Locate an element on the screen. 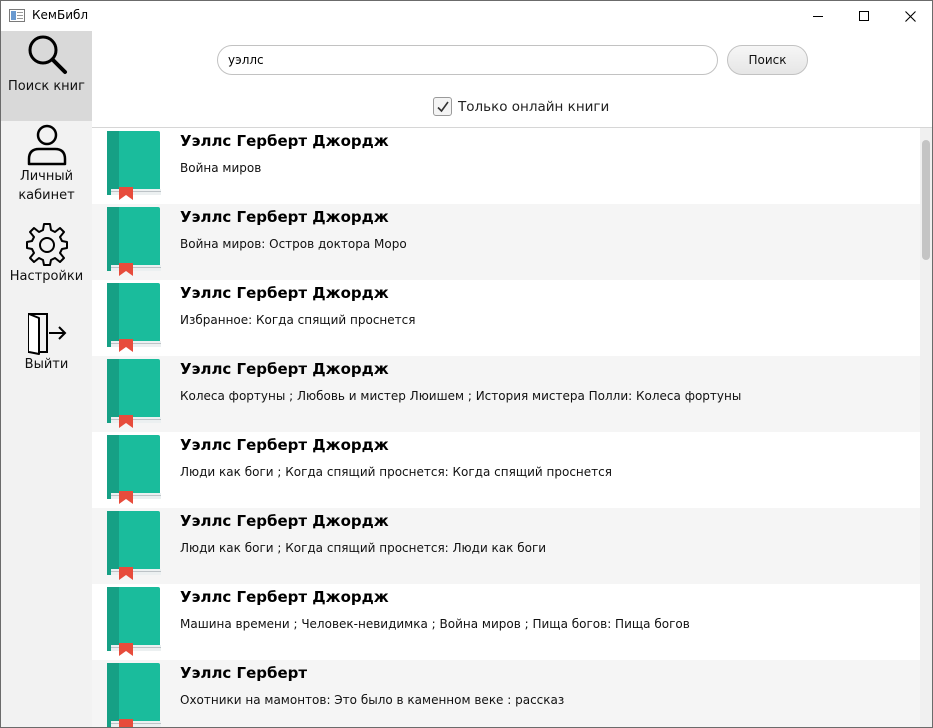 The height and width of the screenshot is (728, 933). scrollbar is located at coordinates (926, 427).